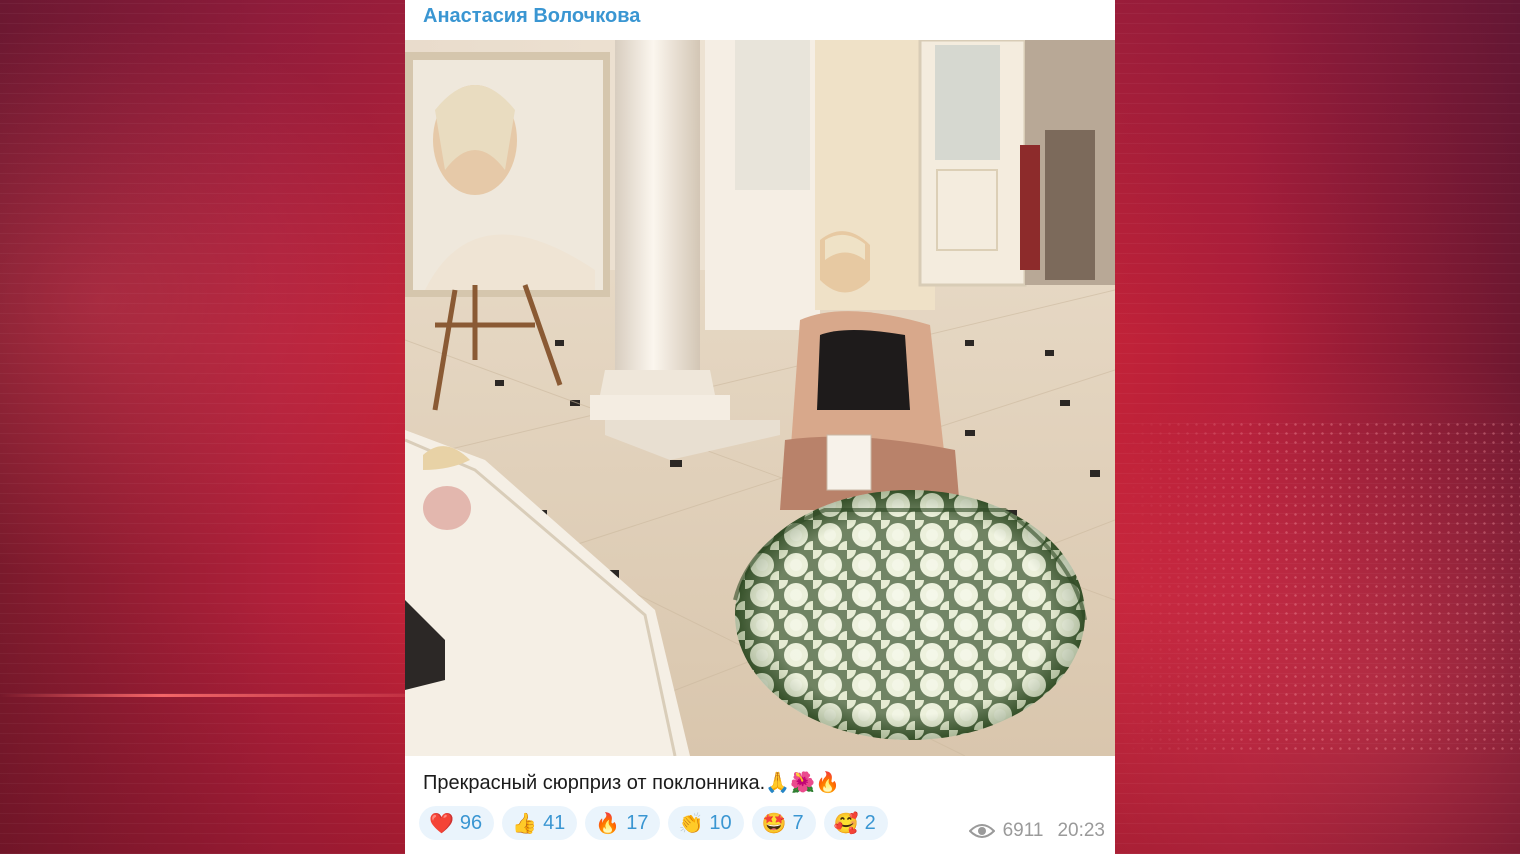 This screenshot has width=1520, height=854. What do you see at coordinates (623, 823) in the screenshot?
I see `reaction-fire: 🔥 17` at bounding box center [623, 823].